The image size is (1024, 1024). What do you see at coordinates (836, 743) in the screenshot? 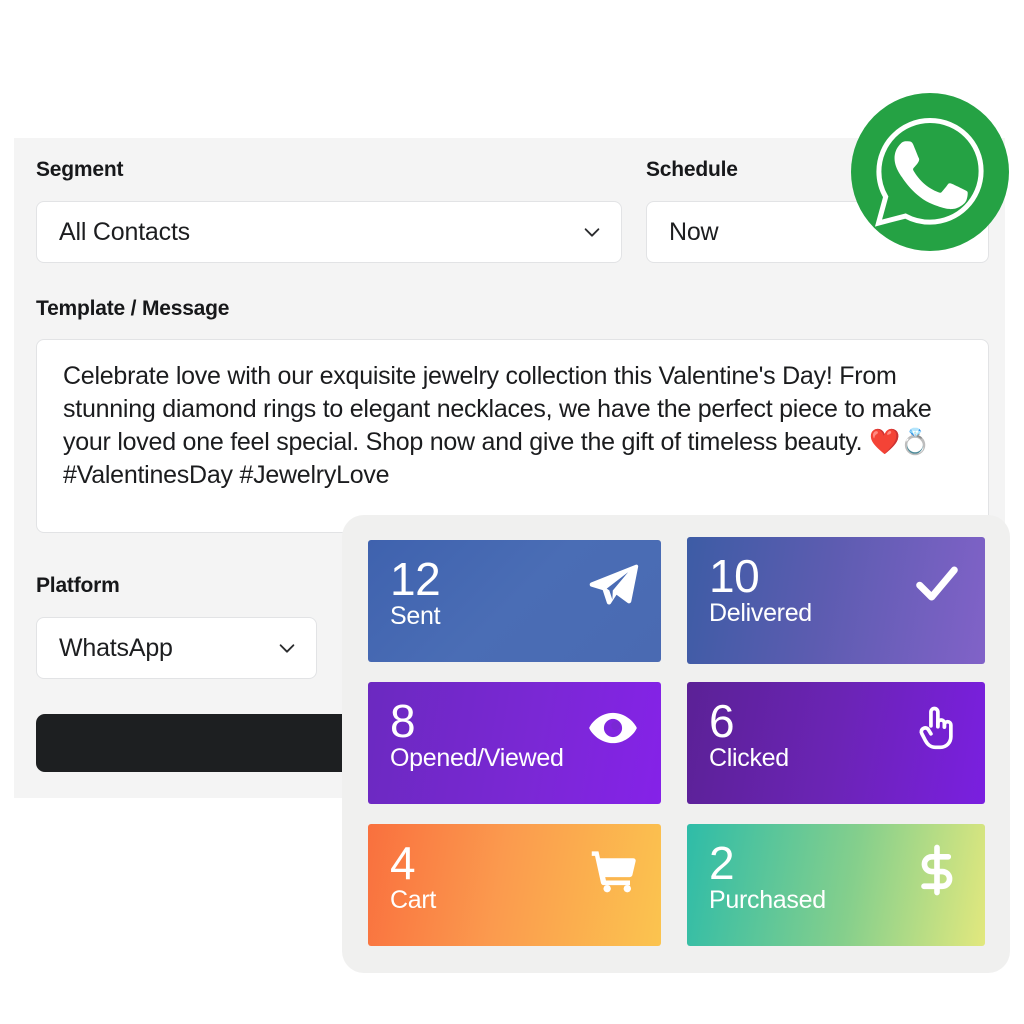
I see `metric-card-clicked: 6 Clicked` at bounding box center [836, 743].